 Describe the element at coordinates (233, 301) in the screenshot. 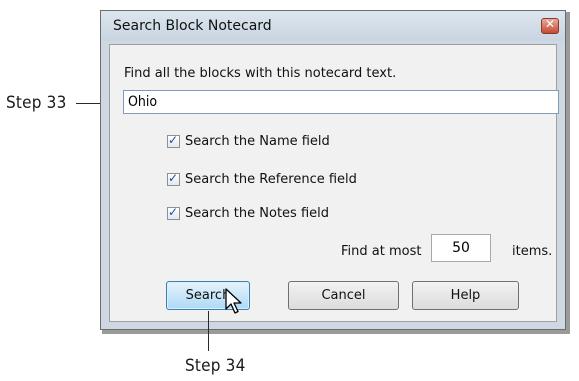

I see `mouse-cursor-icon` at that location.